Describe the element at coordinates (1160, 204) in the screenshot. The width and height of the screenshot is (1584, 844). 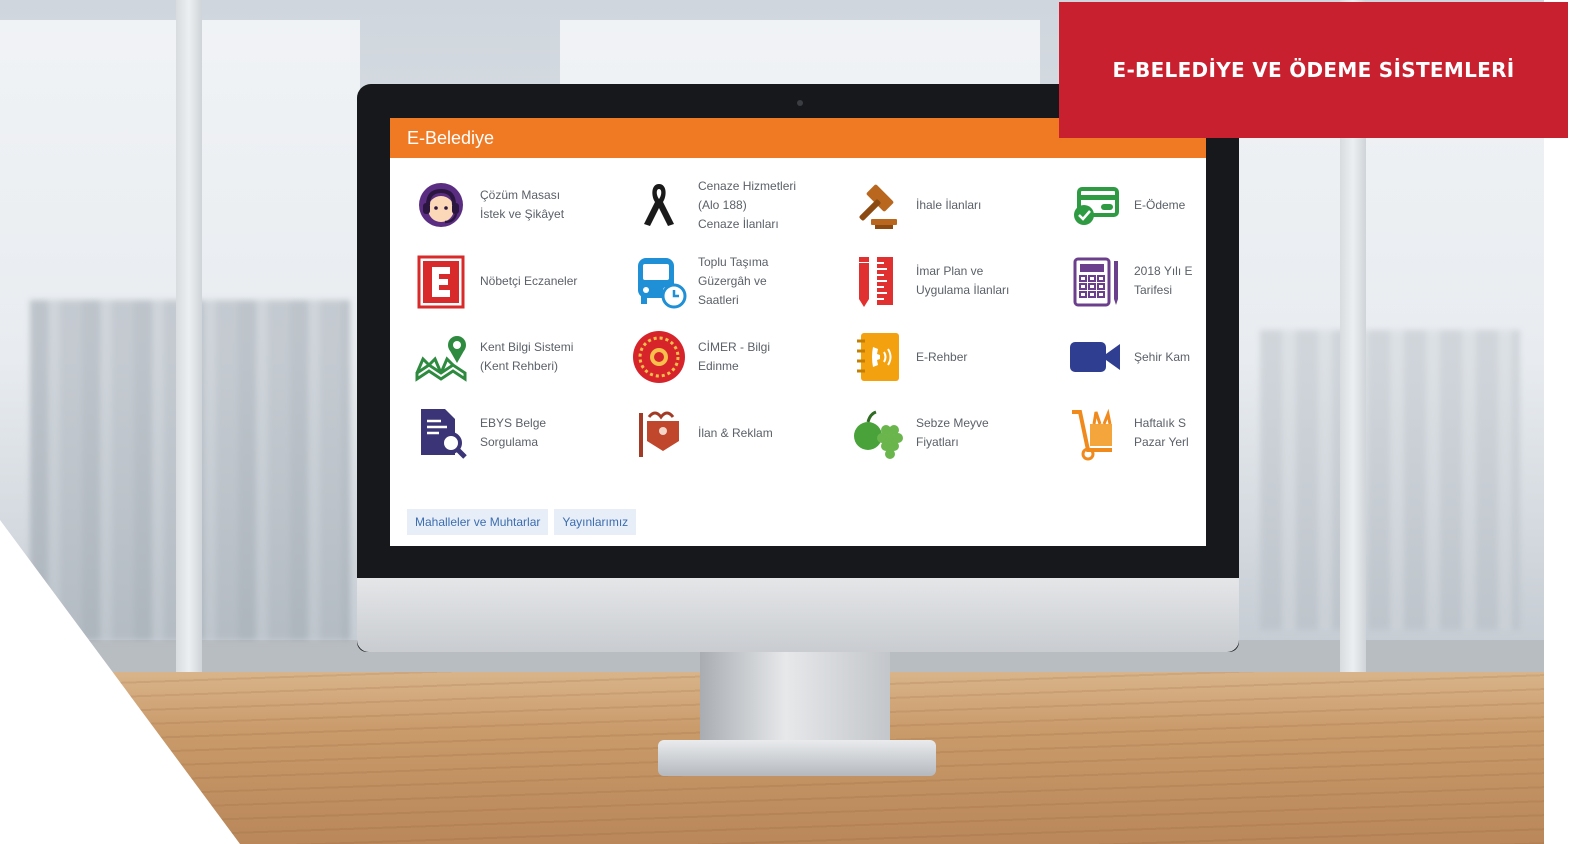
I see `tile-label: E-Ödeme` at that location.